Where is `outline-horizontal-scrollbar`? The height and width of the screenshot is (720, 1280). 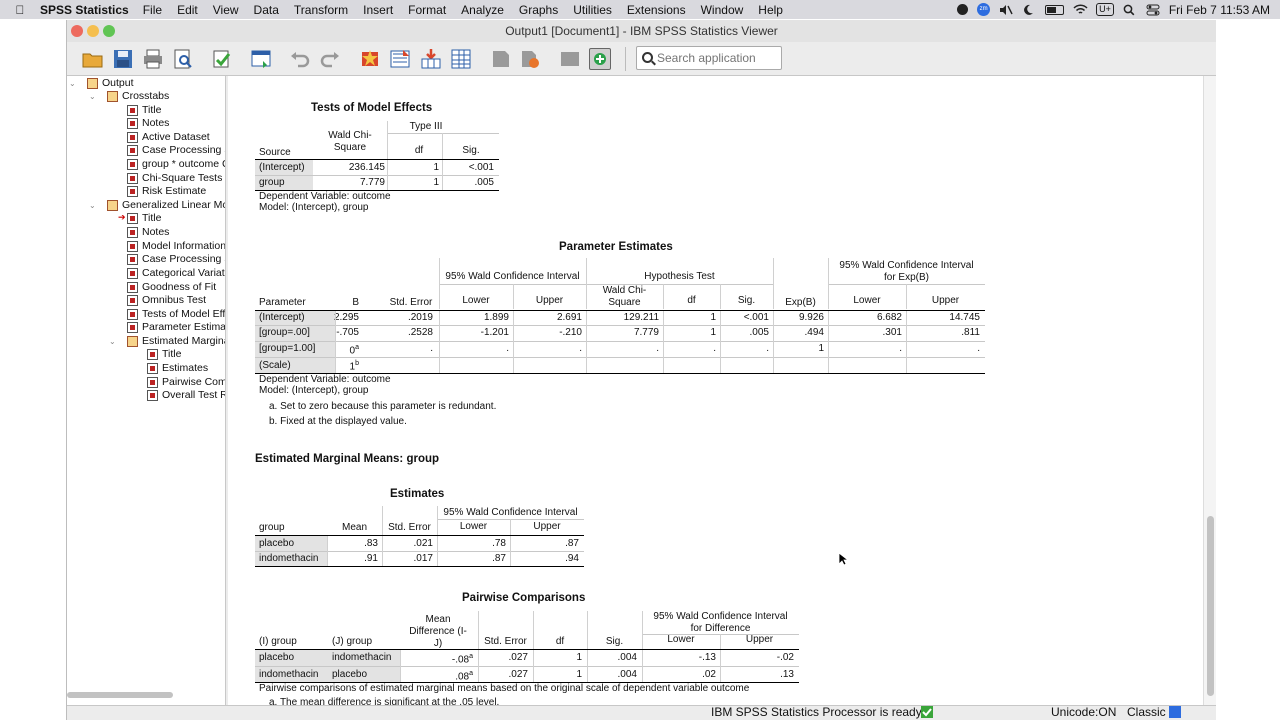
outline-horizontal-scrollbar is located at coordinates (146, 695).